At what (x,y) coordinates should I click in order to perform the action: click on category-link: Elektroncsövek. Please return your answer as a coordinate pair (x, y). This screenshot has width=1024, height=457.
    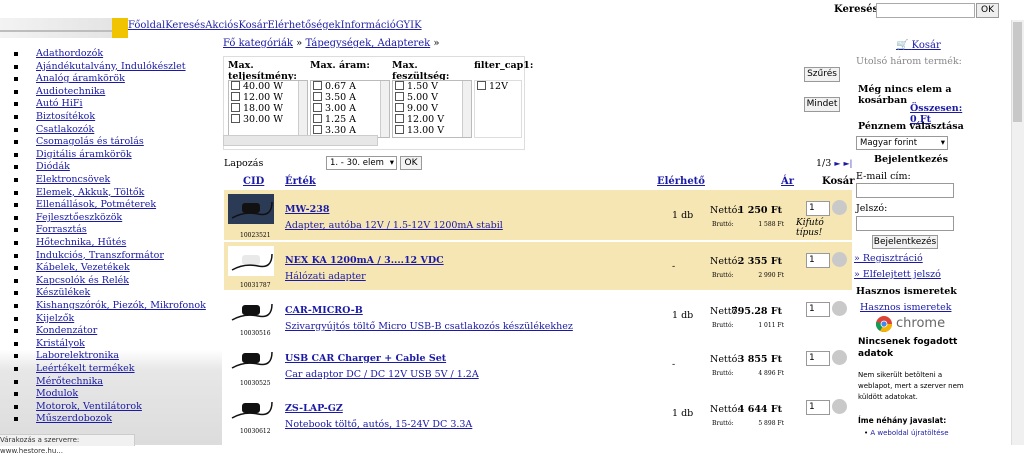
    Looking at the image, I should click on (73, 179).